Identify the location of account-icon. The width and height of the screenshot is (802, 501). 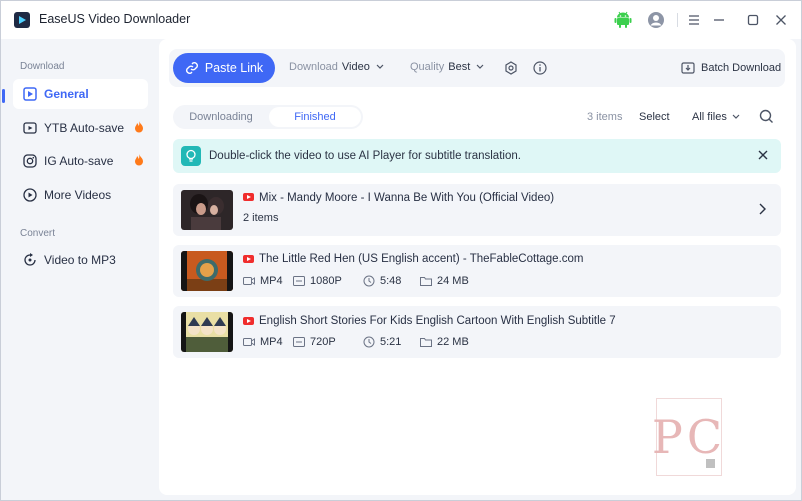
(656, 20).